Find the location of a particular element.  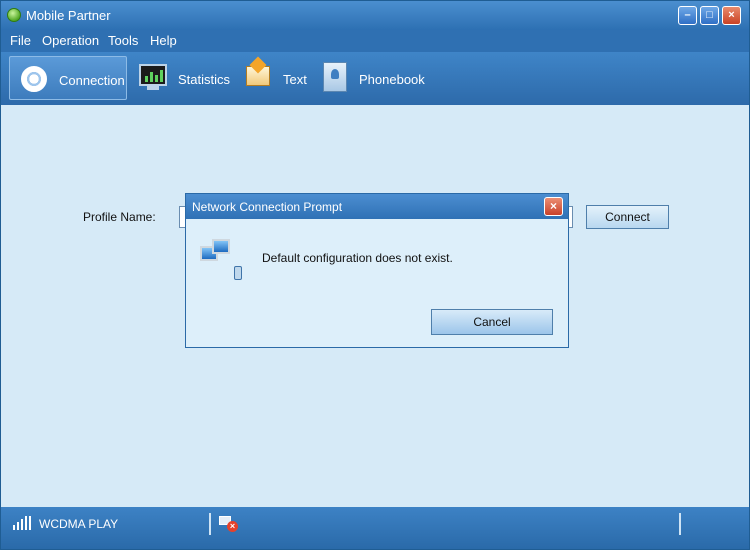

tab-text-label: Text is located at coordinates (295, 79).